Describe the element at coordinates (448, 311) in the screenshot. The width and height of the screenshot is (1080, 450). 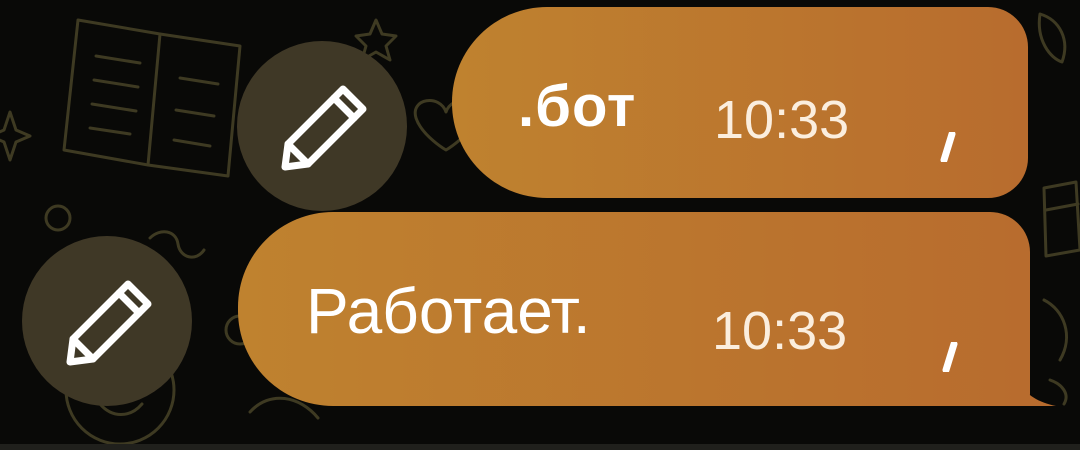
I see `message-text: Работает.` at that location.